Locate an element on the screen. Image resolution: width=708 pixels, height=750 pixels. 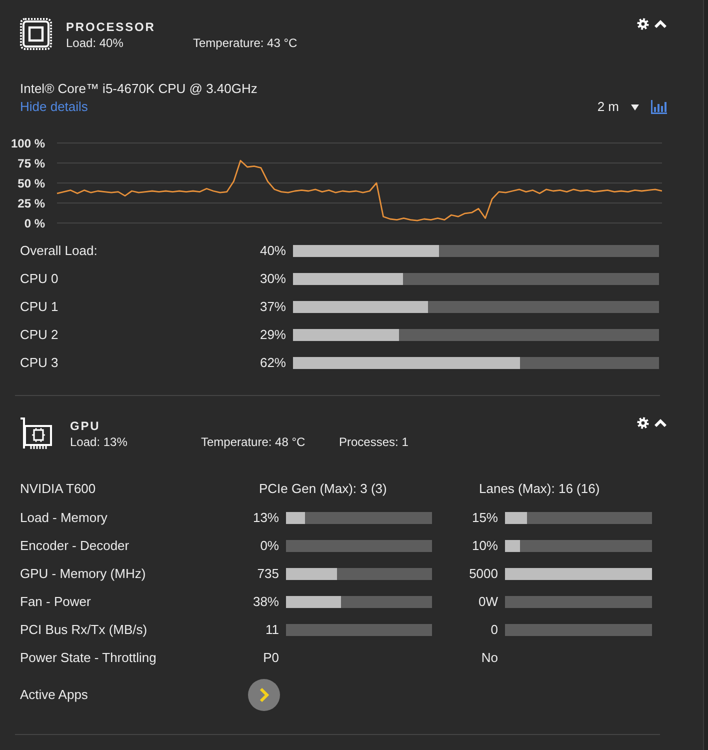
pcie-info-text: PCIe Gen (Max): 3 (3) is located at coordinates (323, 489).